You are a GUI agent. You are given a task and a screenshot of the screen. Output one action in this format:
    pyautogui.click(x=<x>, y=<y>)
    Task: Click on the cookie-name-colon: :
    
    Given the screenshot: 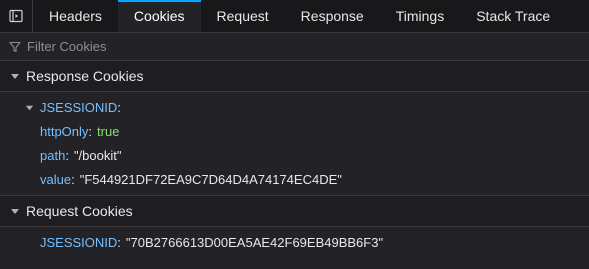 What is the action you would take?
    pyautogui.click(x=119, y=107)
    